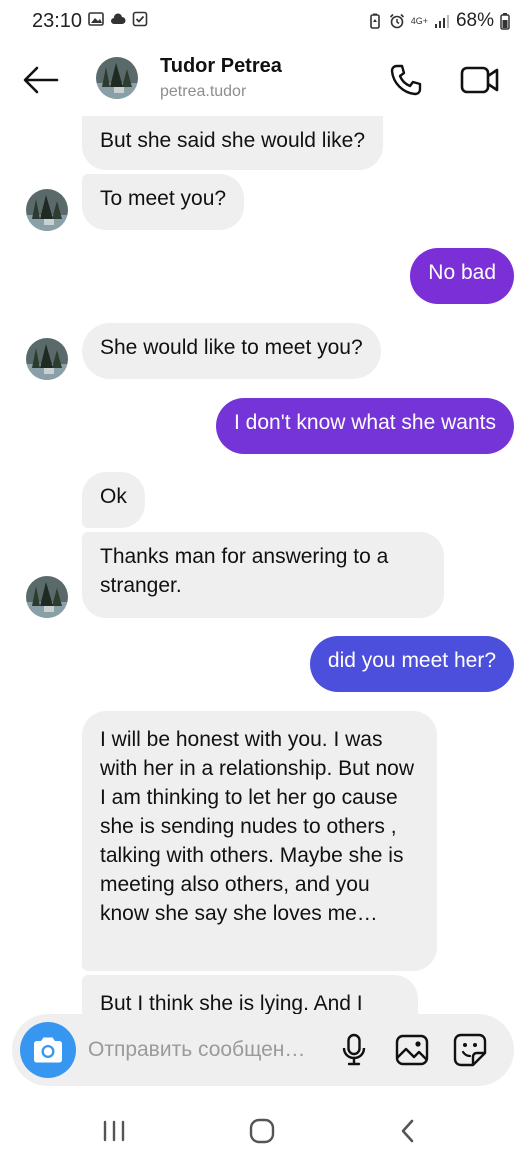 The image size is (526, 1169). I want to click on signal-icon, so click(441, 21).